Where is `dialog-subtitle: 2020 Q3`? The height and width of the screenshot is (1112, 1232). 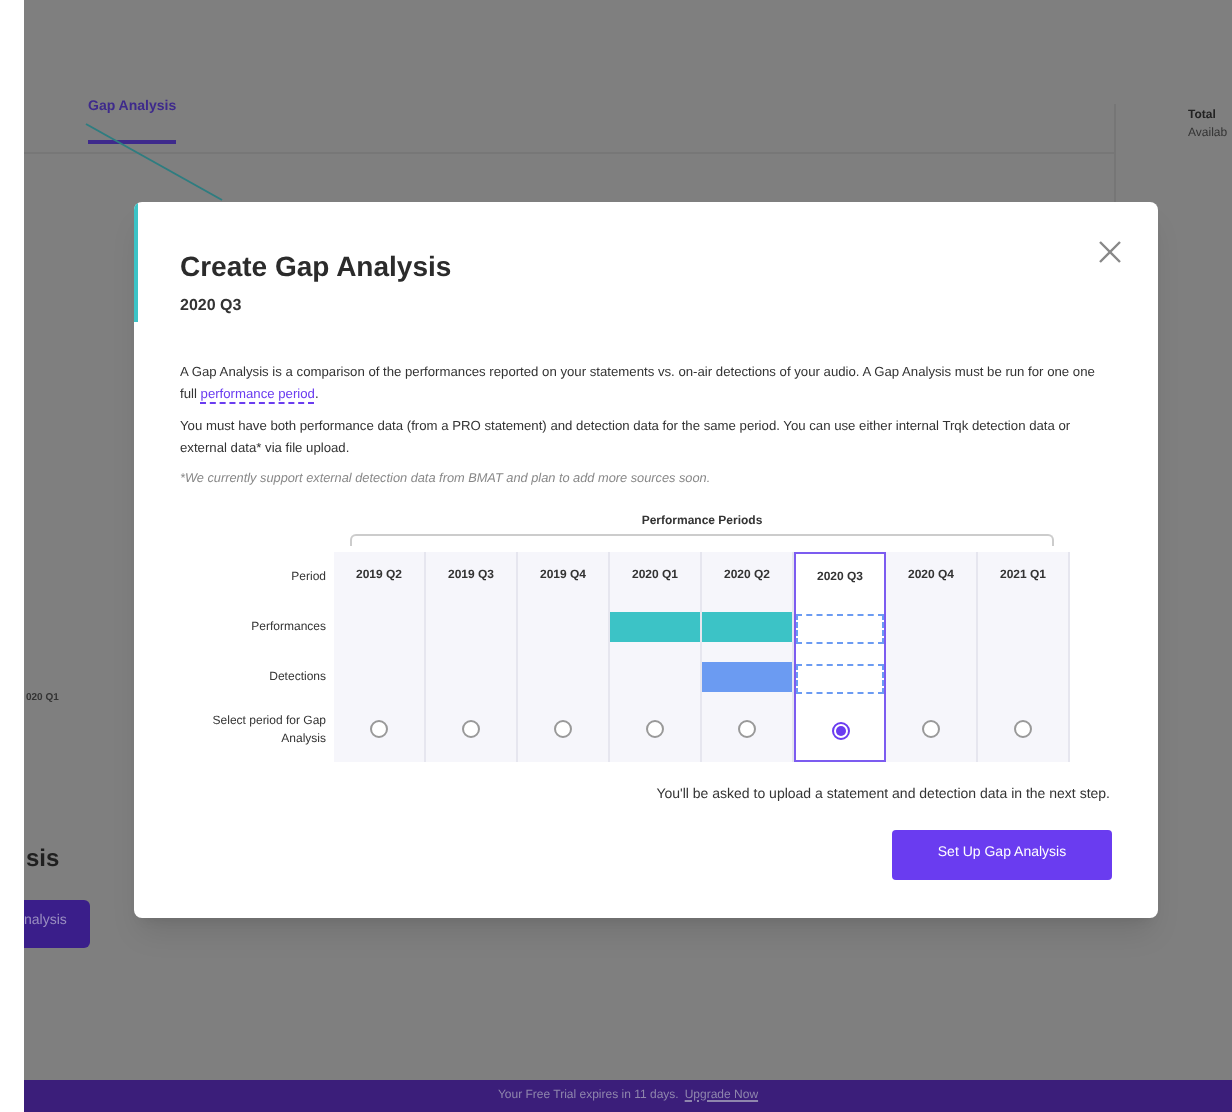
dialog-subtitle: 2020 Q3 is located at coordinates (212, 306).